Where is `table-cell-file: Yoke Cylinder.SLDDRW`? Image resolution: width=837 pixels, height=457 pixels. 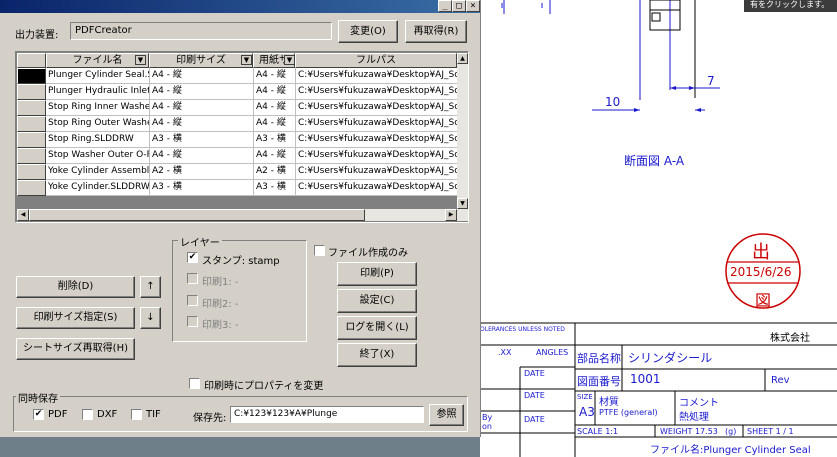
table-cell-file: Yoke Cylinder.SLDDRW is located at coordinates (98, 188).